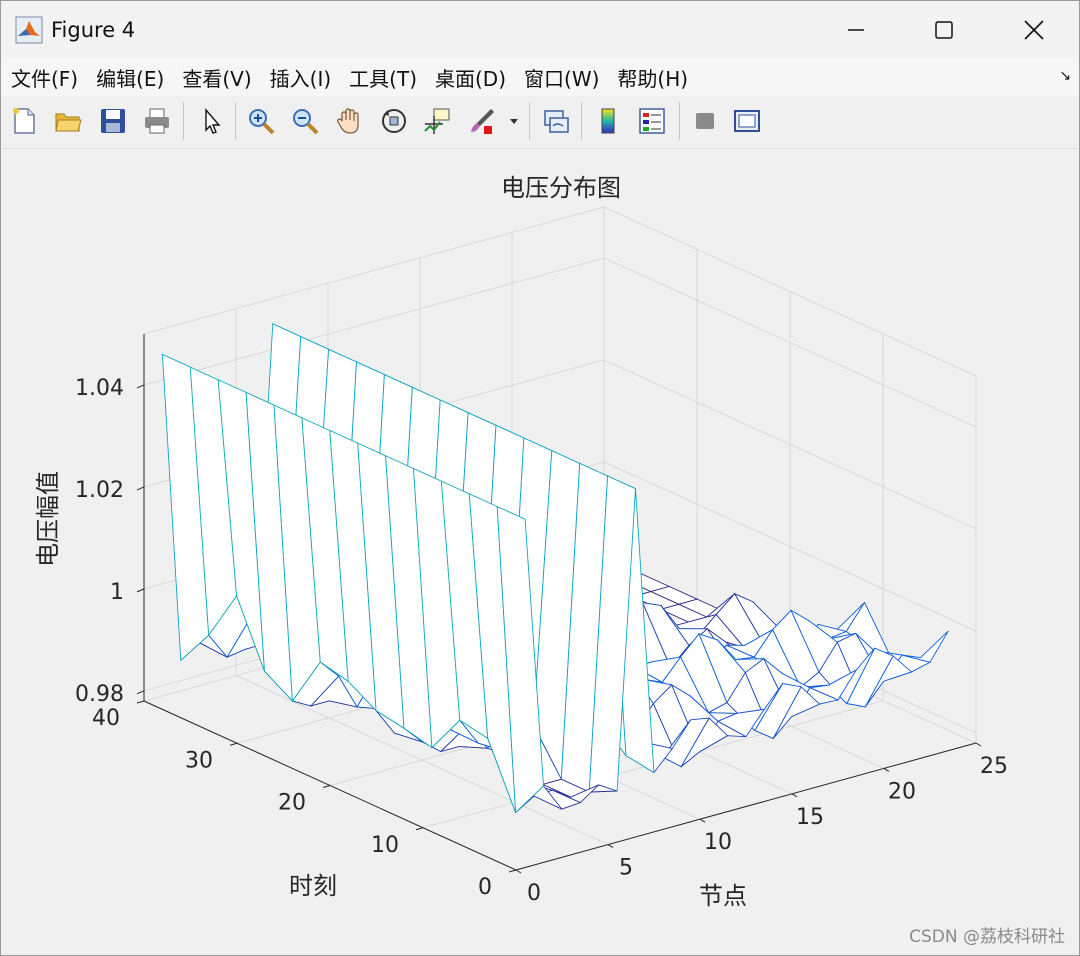  I want to click on print-button, so click(157, 121).